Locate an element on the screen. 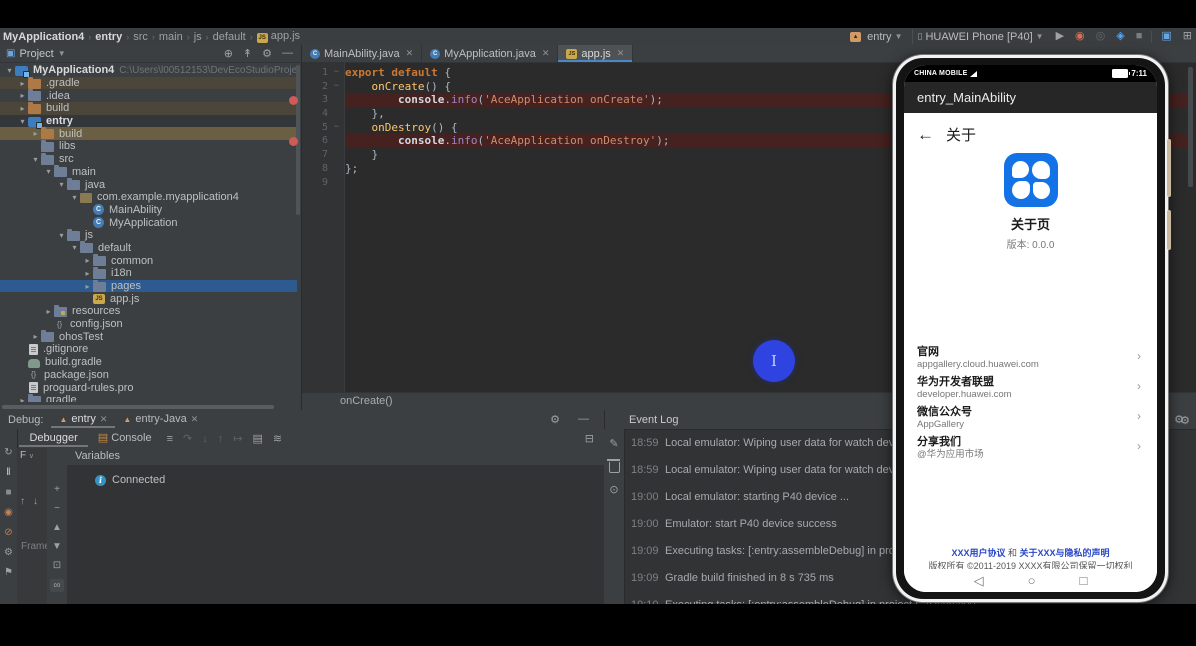 The height and width of the screenshot is (646, 1196). run-tool-window-icon: ⊞ is located at coordinates (1187, 36).